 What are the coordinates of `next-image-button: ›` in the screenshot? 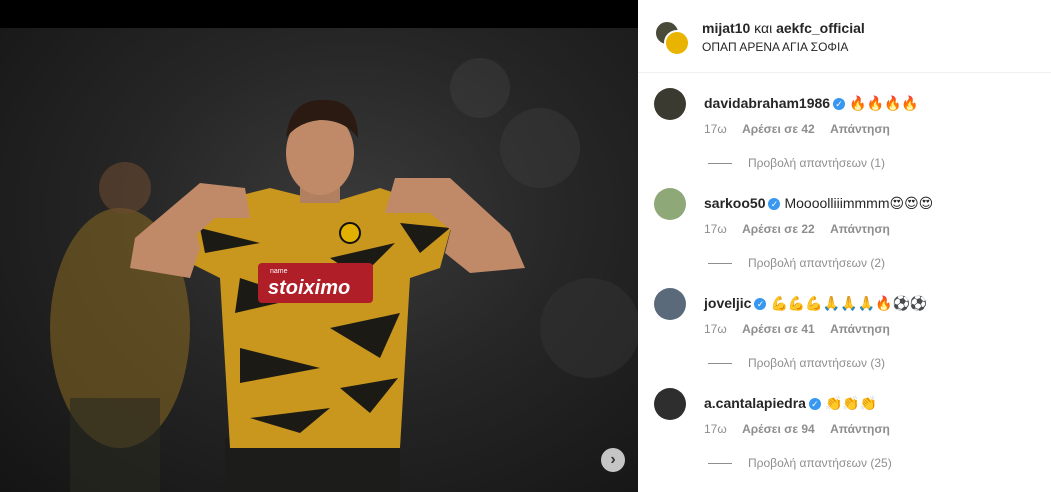 It's located at (613, 460).